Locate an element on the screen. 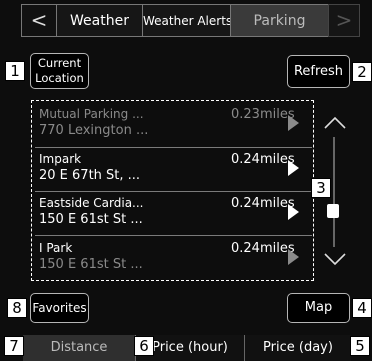 The image size is (372, 361). next-arrow-button: > is located at coordinates (344, 20).